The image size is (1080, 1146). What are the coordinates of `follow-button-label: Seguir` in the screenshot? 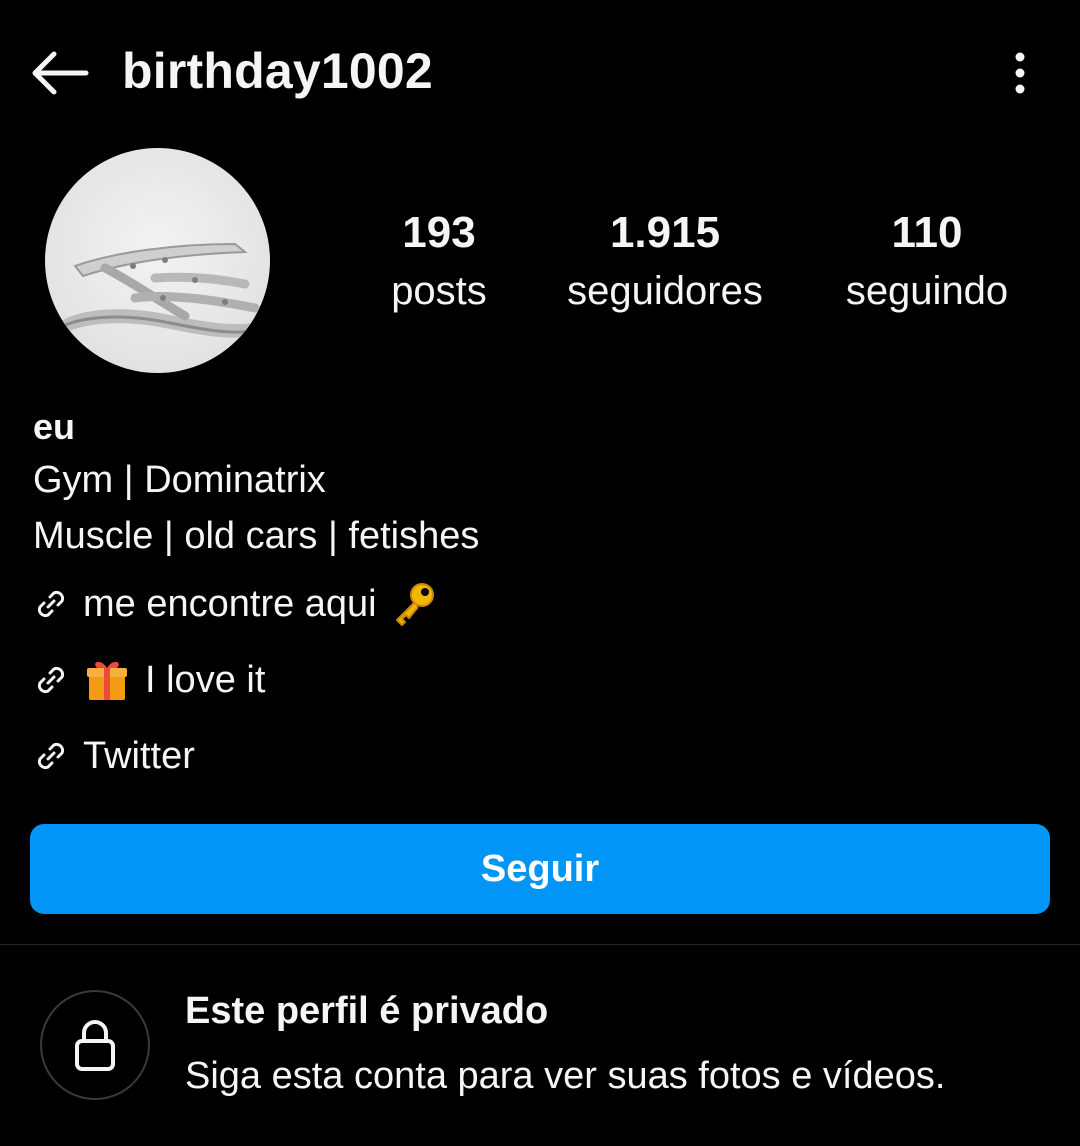 It's located at (540, 868).